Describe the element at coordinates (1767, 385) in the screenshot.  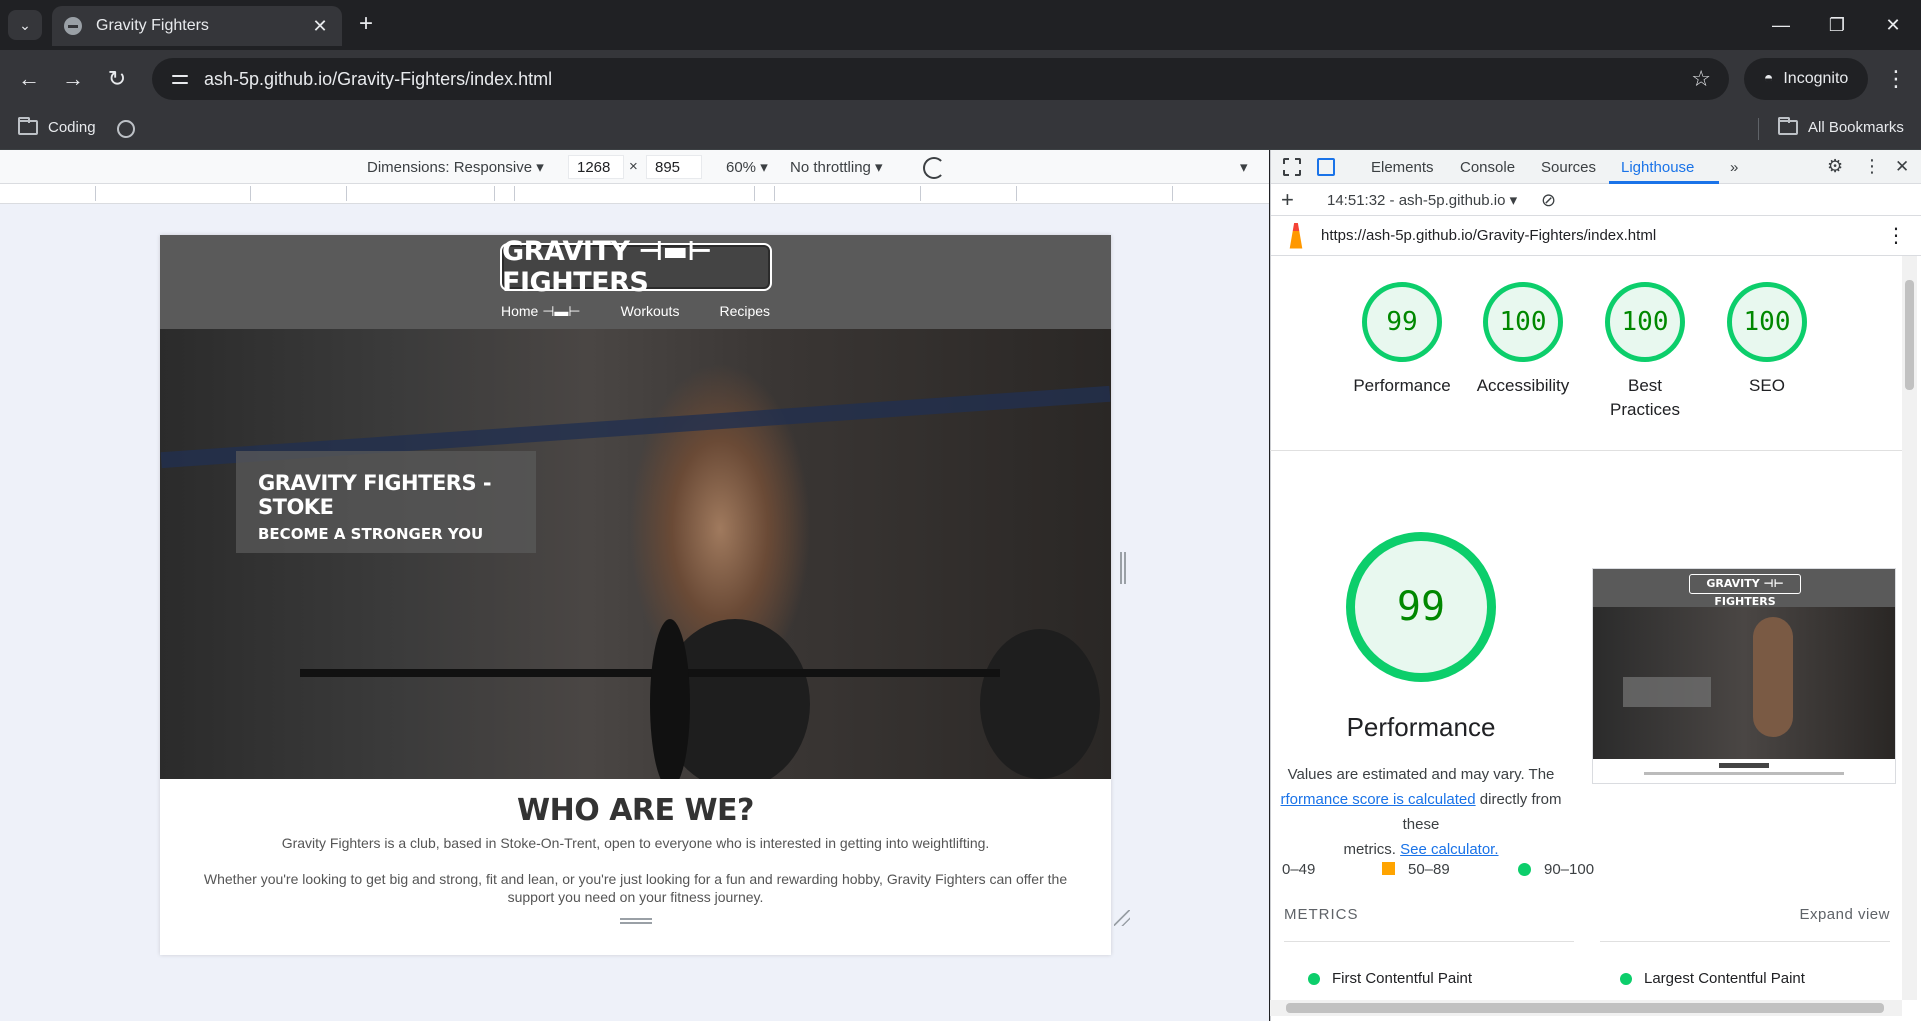
I see `score-label: SEO` at that location.